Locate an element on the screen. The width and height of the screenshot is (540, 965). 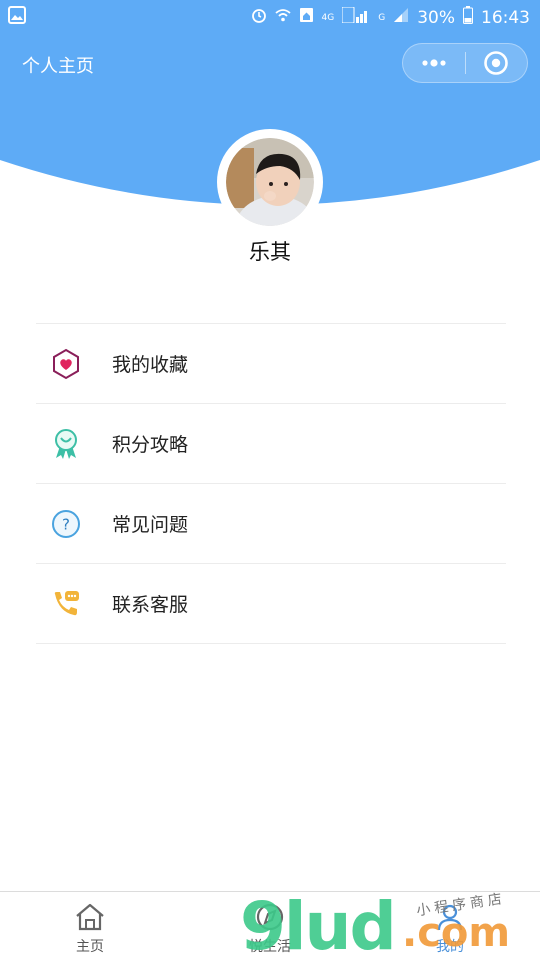
page-title: 个人主页 is located at coordinates (58, 66).